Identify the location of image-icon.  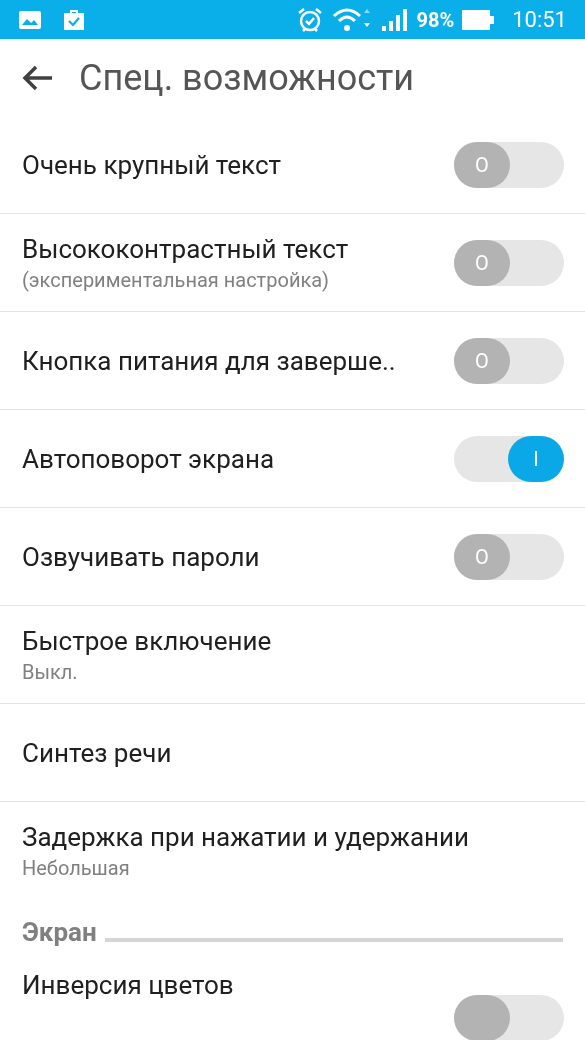
(30, 19).